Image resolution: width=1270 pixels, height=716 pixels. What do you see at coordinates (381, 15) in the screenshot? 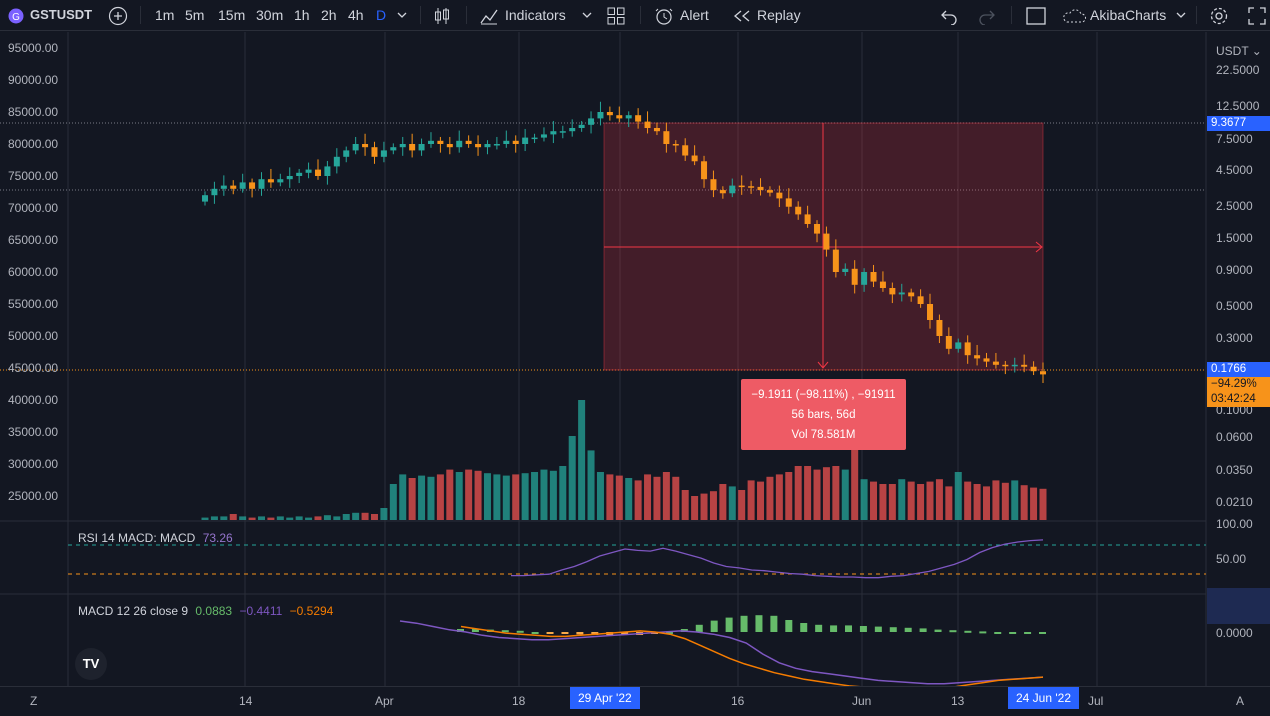
I see `interval-d: D` at bounding box center [381, 15].